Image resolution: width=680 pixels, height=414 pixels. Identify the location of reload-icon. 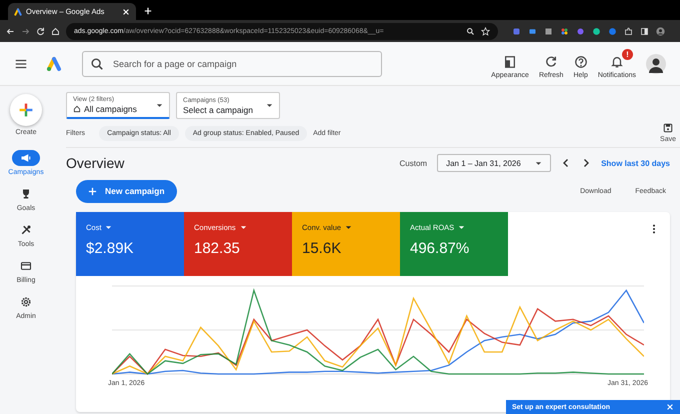
(40, 31).